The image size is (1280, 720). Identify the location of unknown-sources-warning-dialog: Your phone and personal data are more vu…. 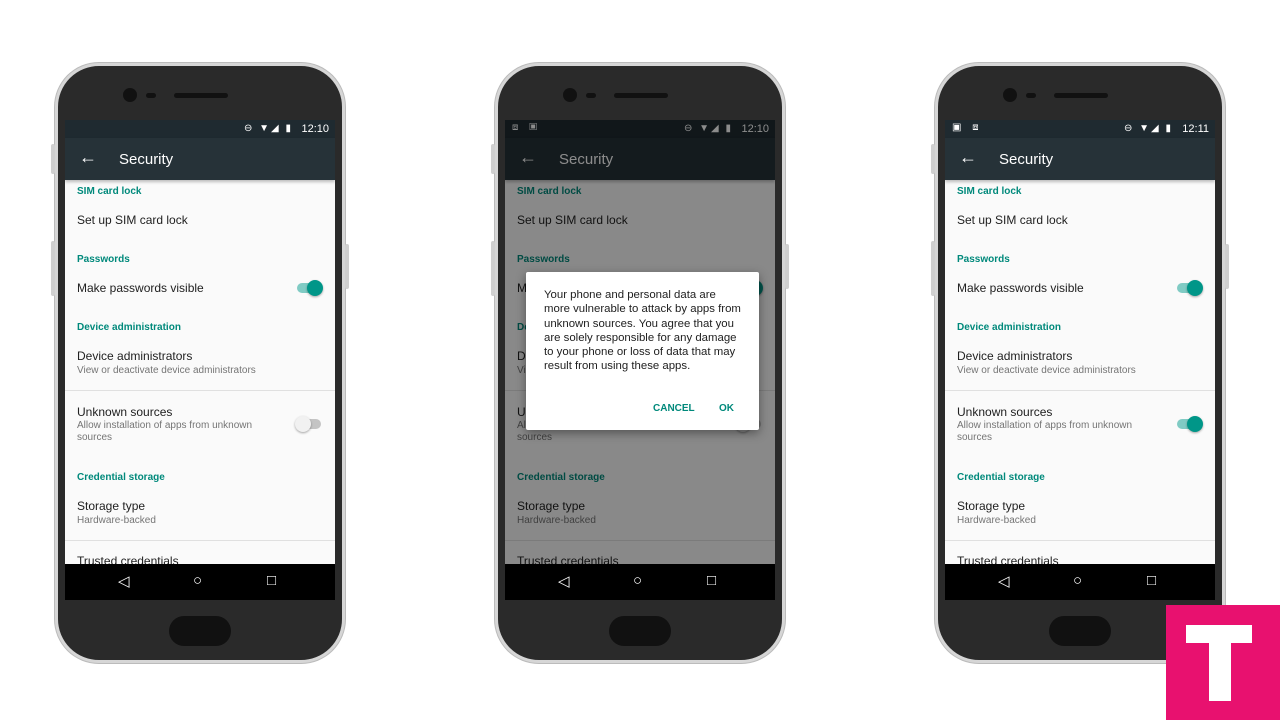
(642, 351).